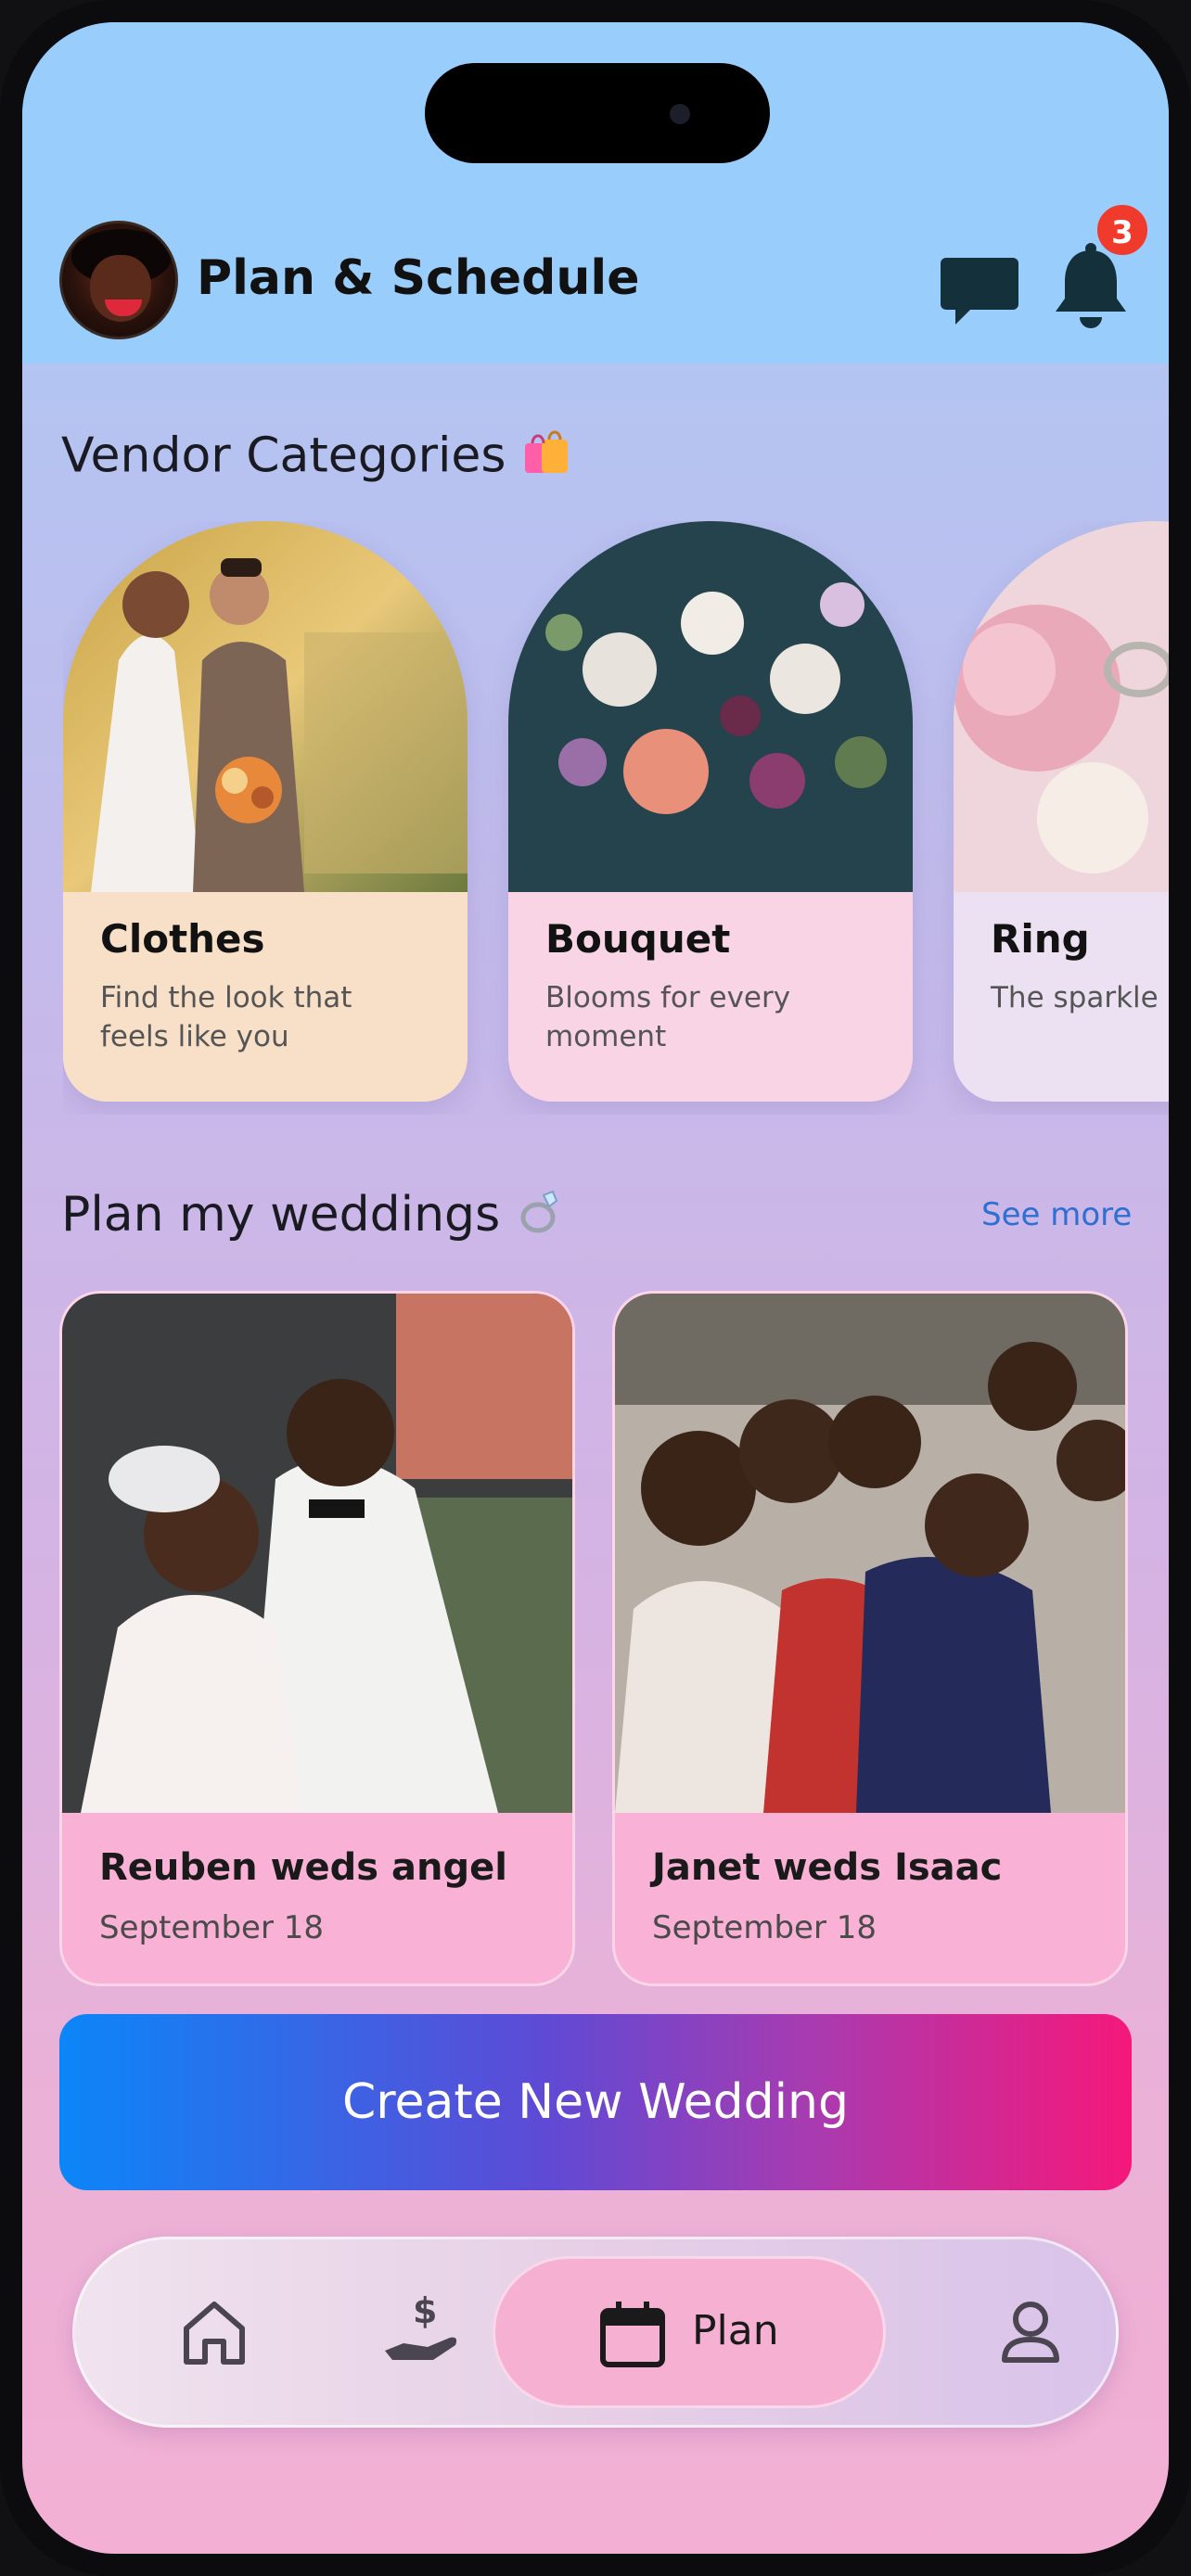  I want to click on camera-icon, so click(680, 114).